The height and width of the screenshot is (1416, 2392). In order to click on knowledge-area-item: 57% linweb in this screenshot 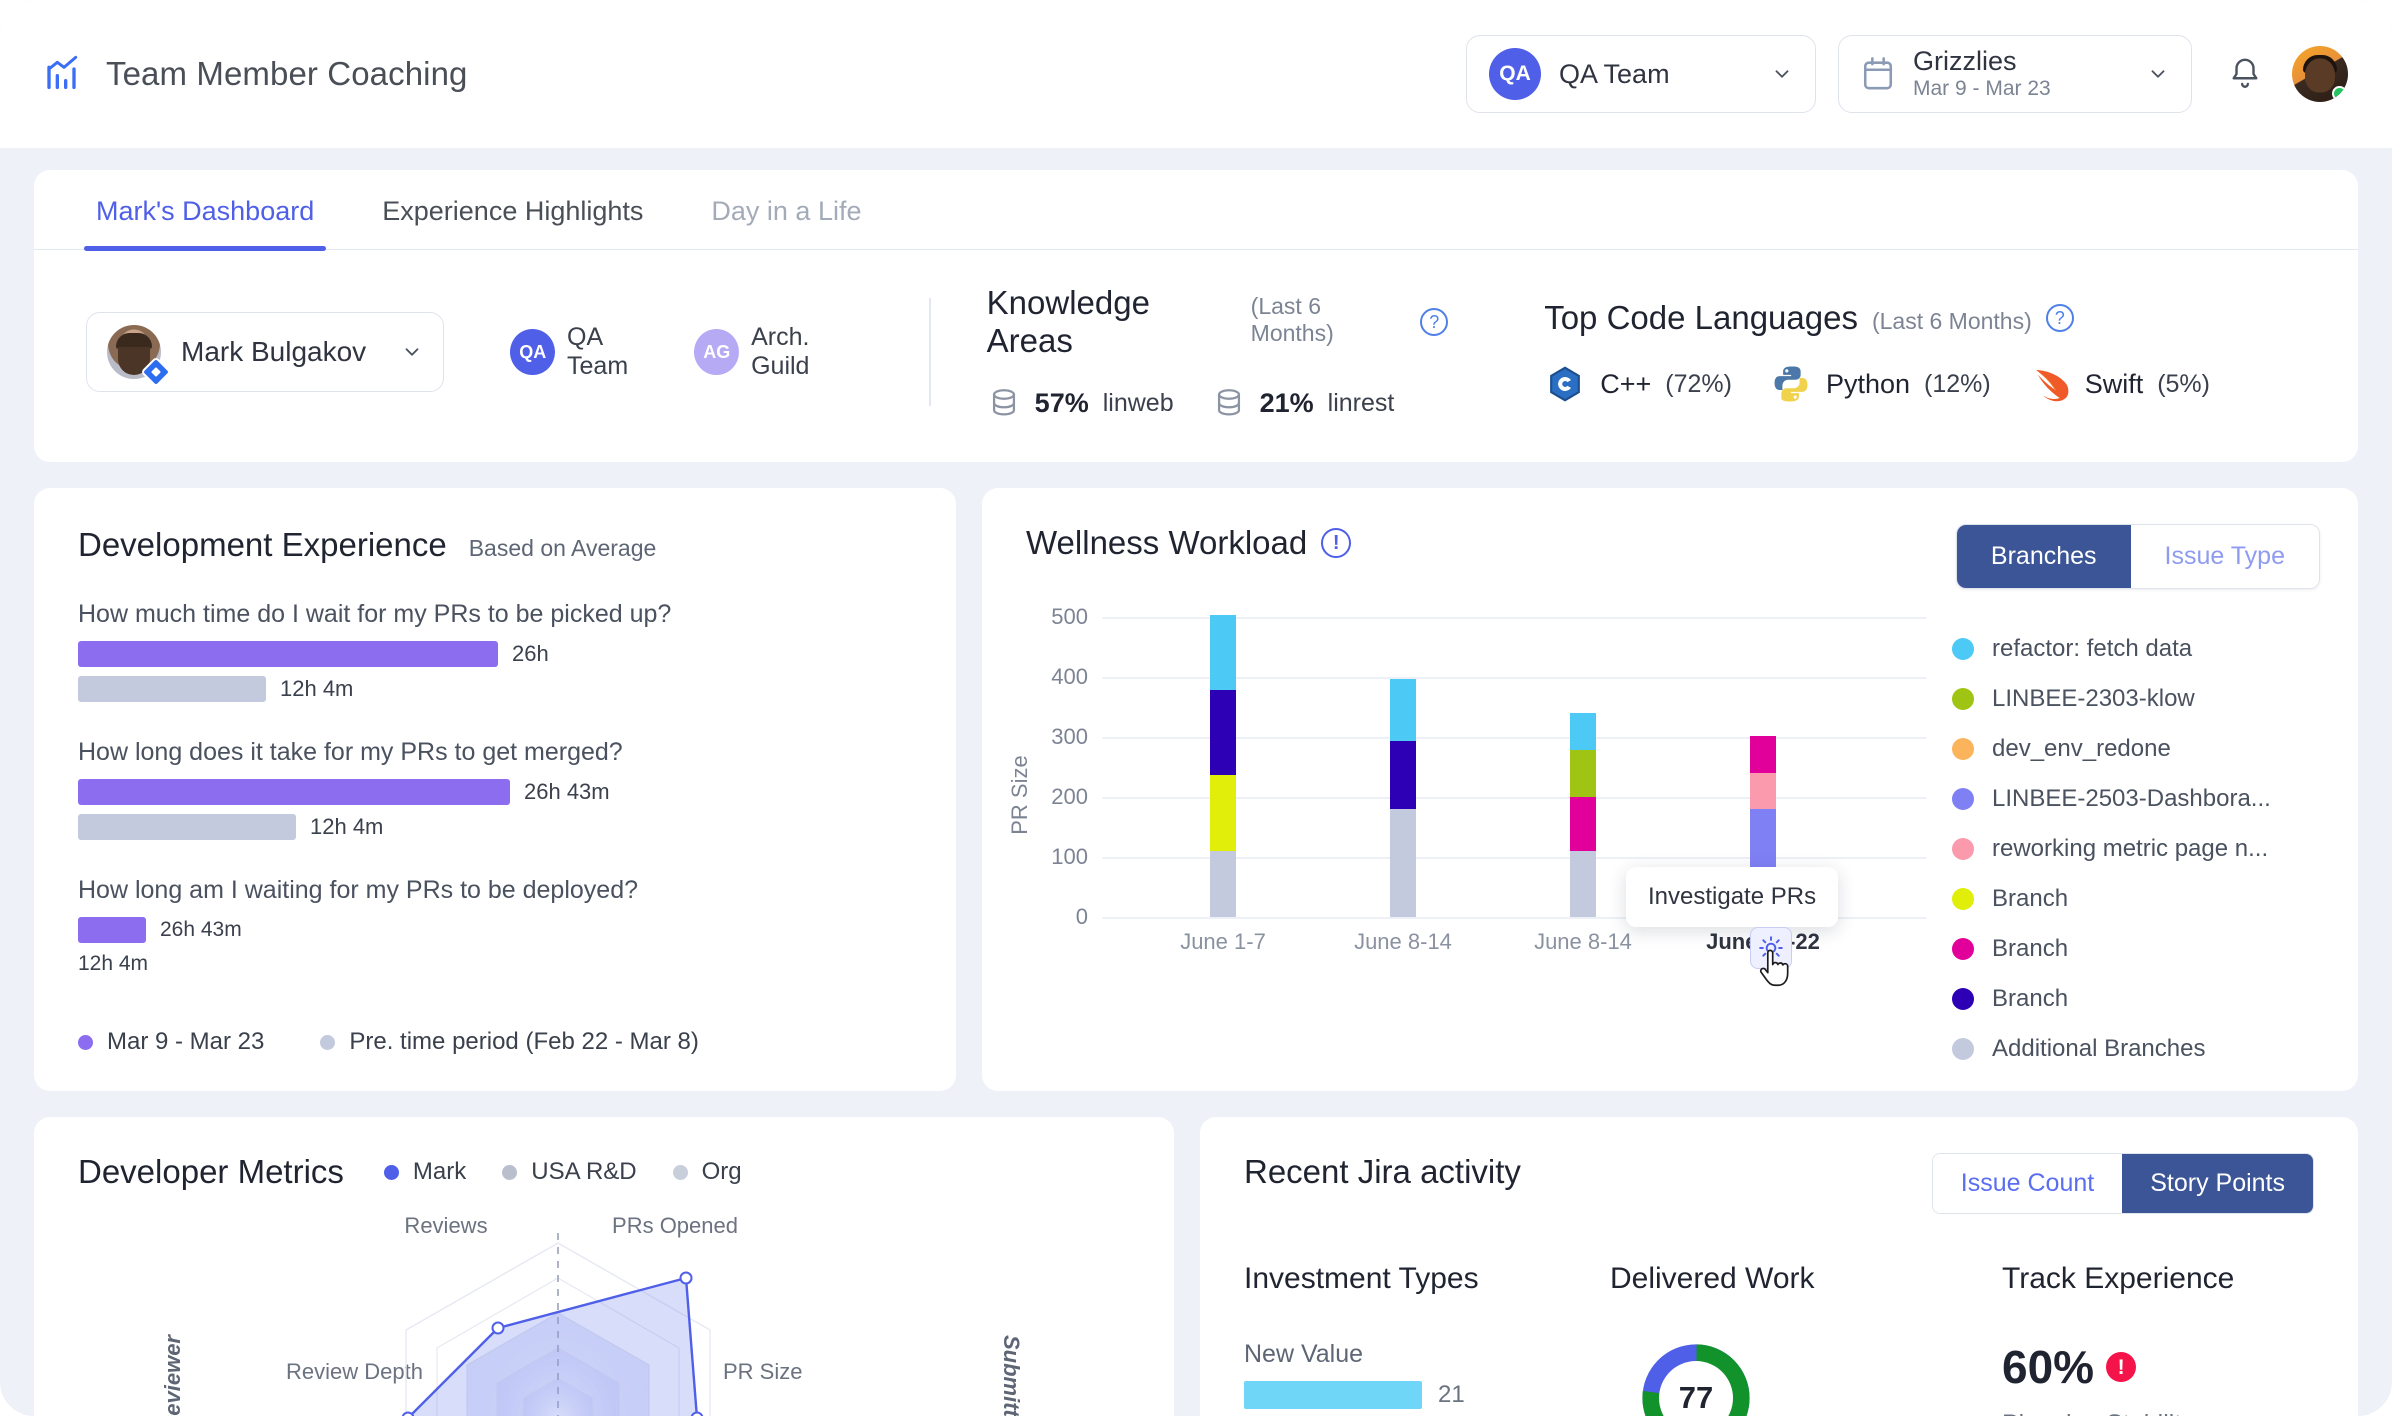, I will do `click(1080, 403)`.